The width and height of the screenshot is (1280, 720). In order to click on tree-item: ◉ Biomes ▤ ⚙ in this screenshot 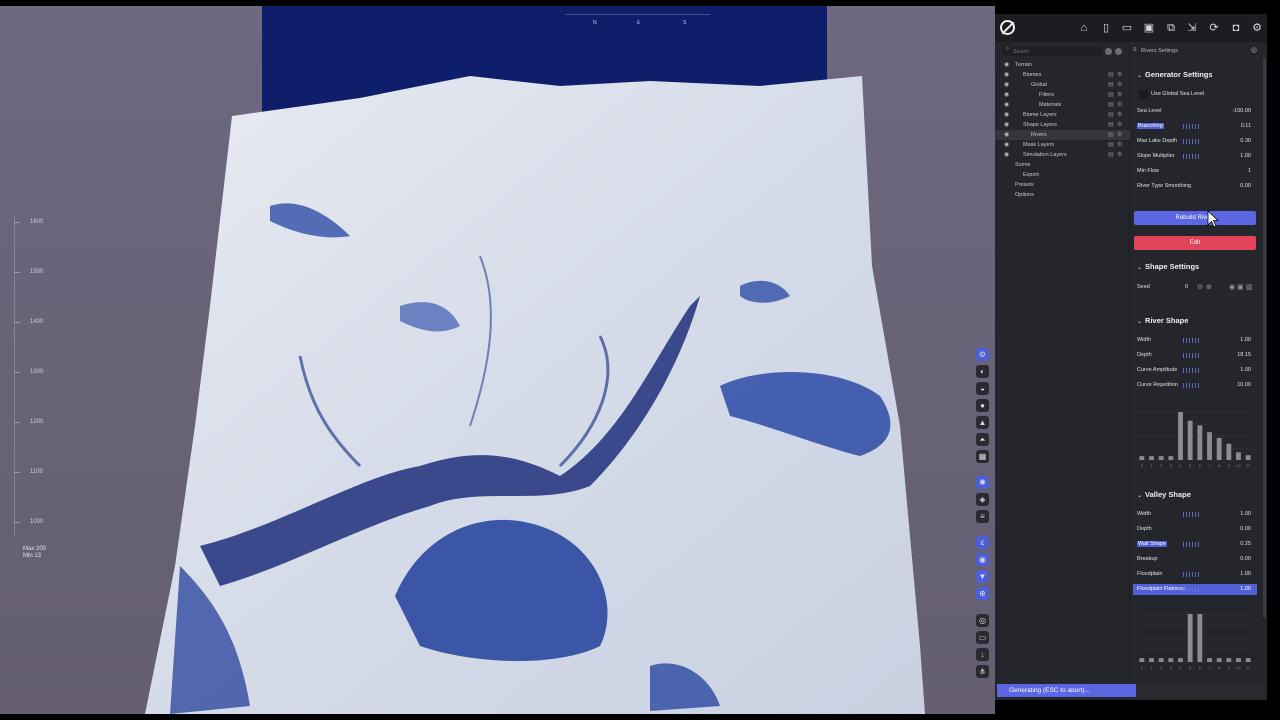, I will do `click(1062, 75)`.